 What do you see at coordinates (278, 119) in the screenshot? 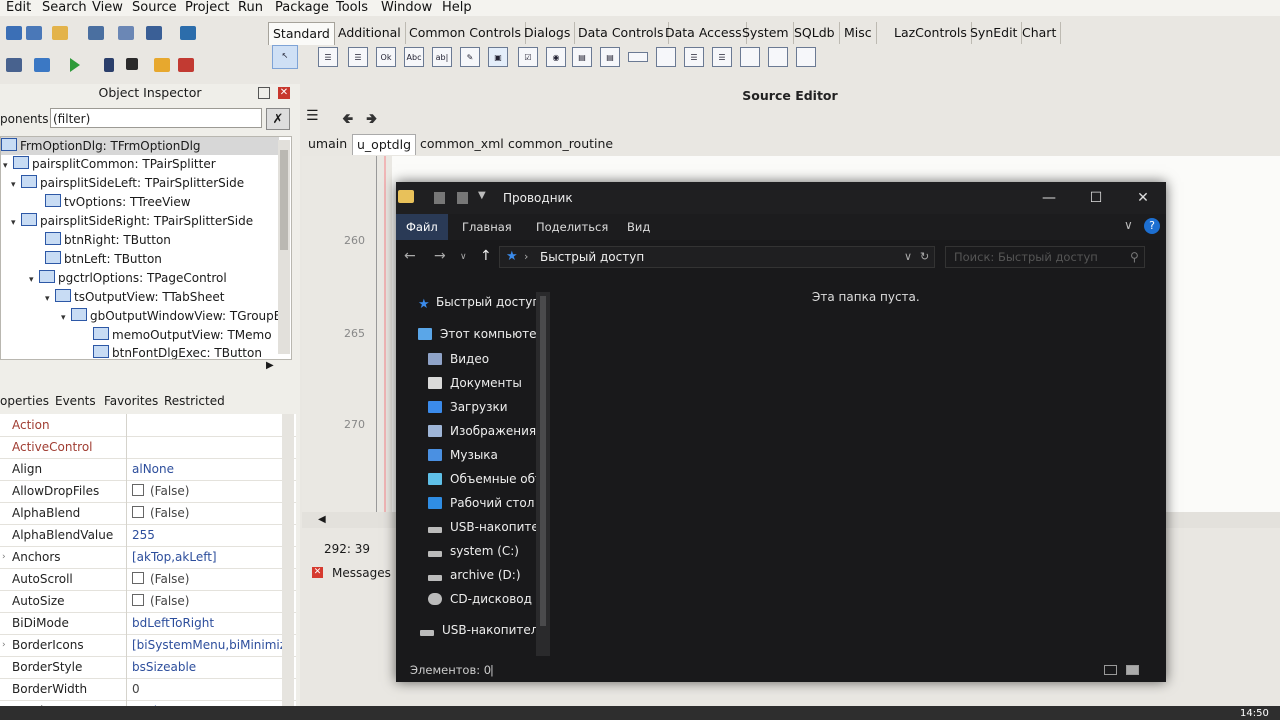
I see `clear-filter-icon: ✗` at bounding box center [278, 119].